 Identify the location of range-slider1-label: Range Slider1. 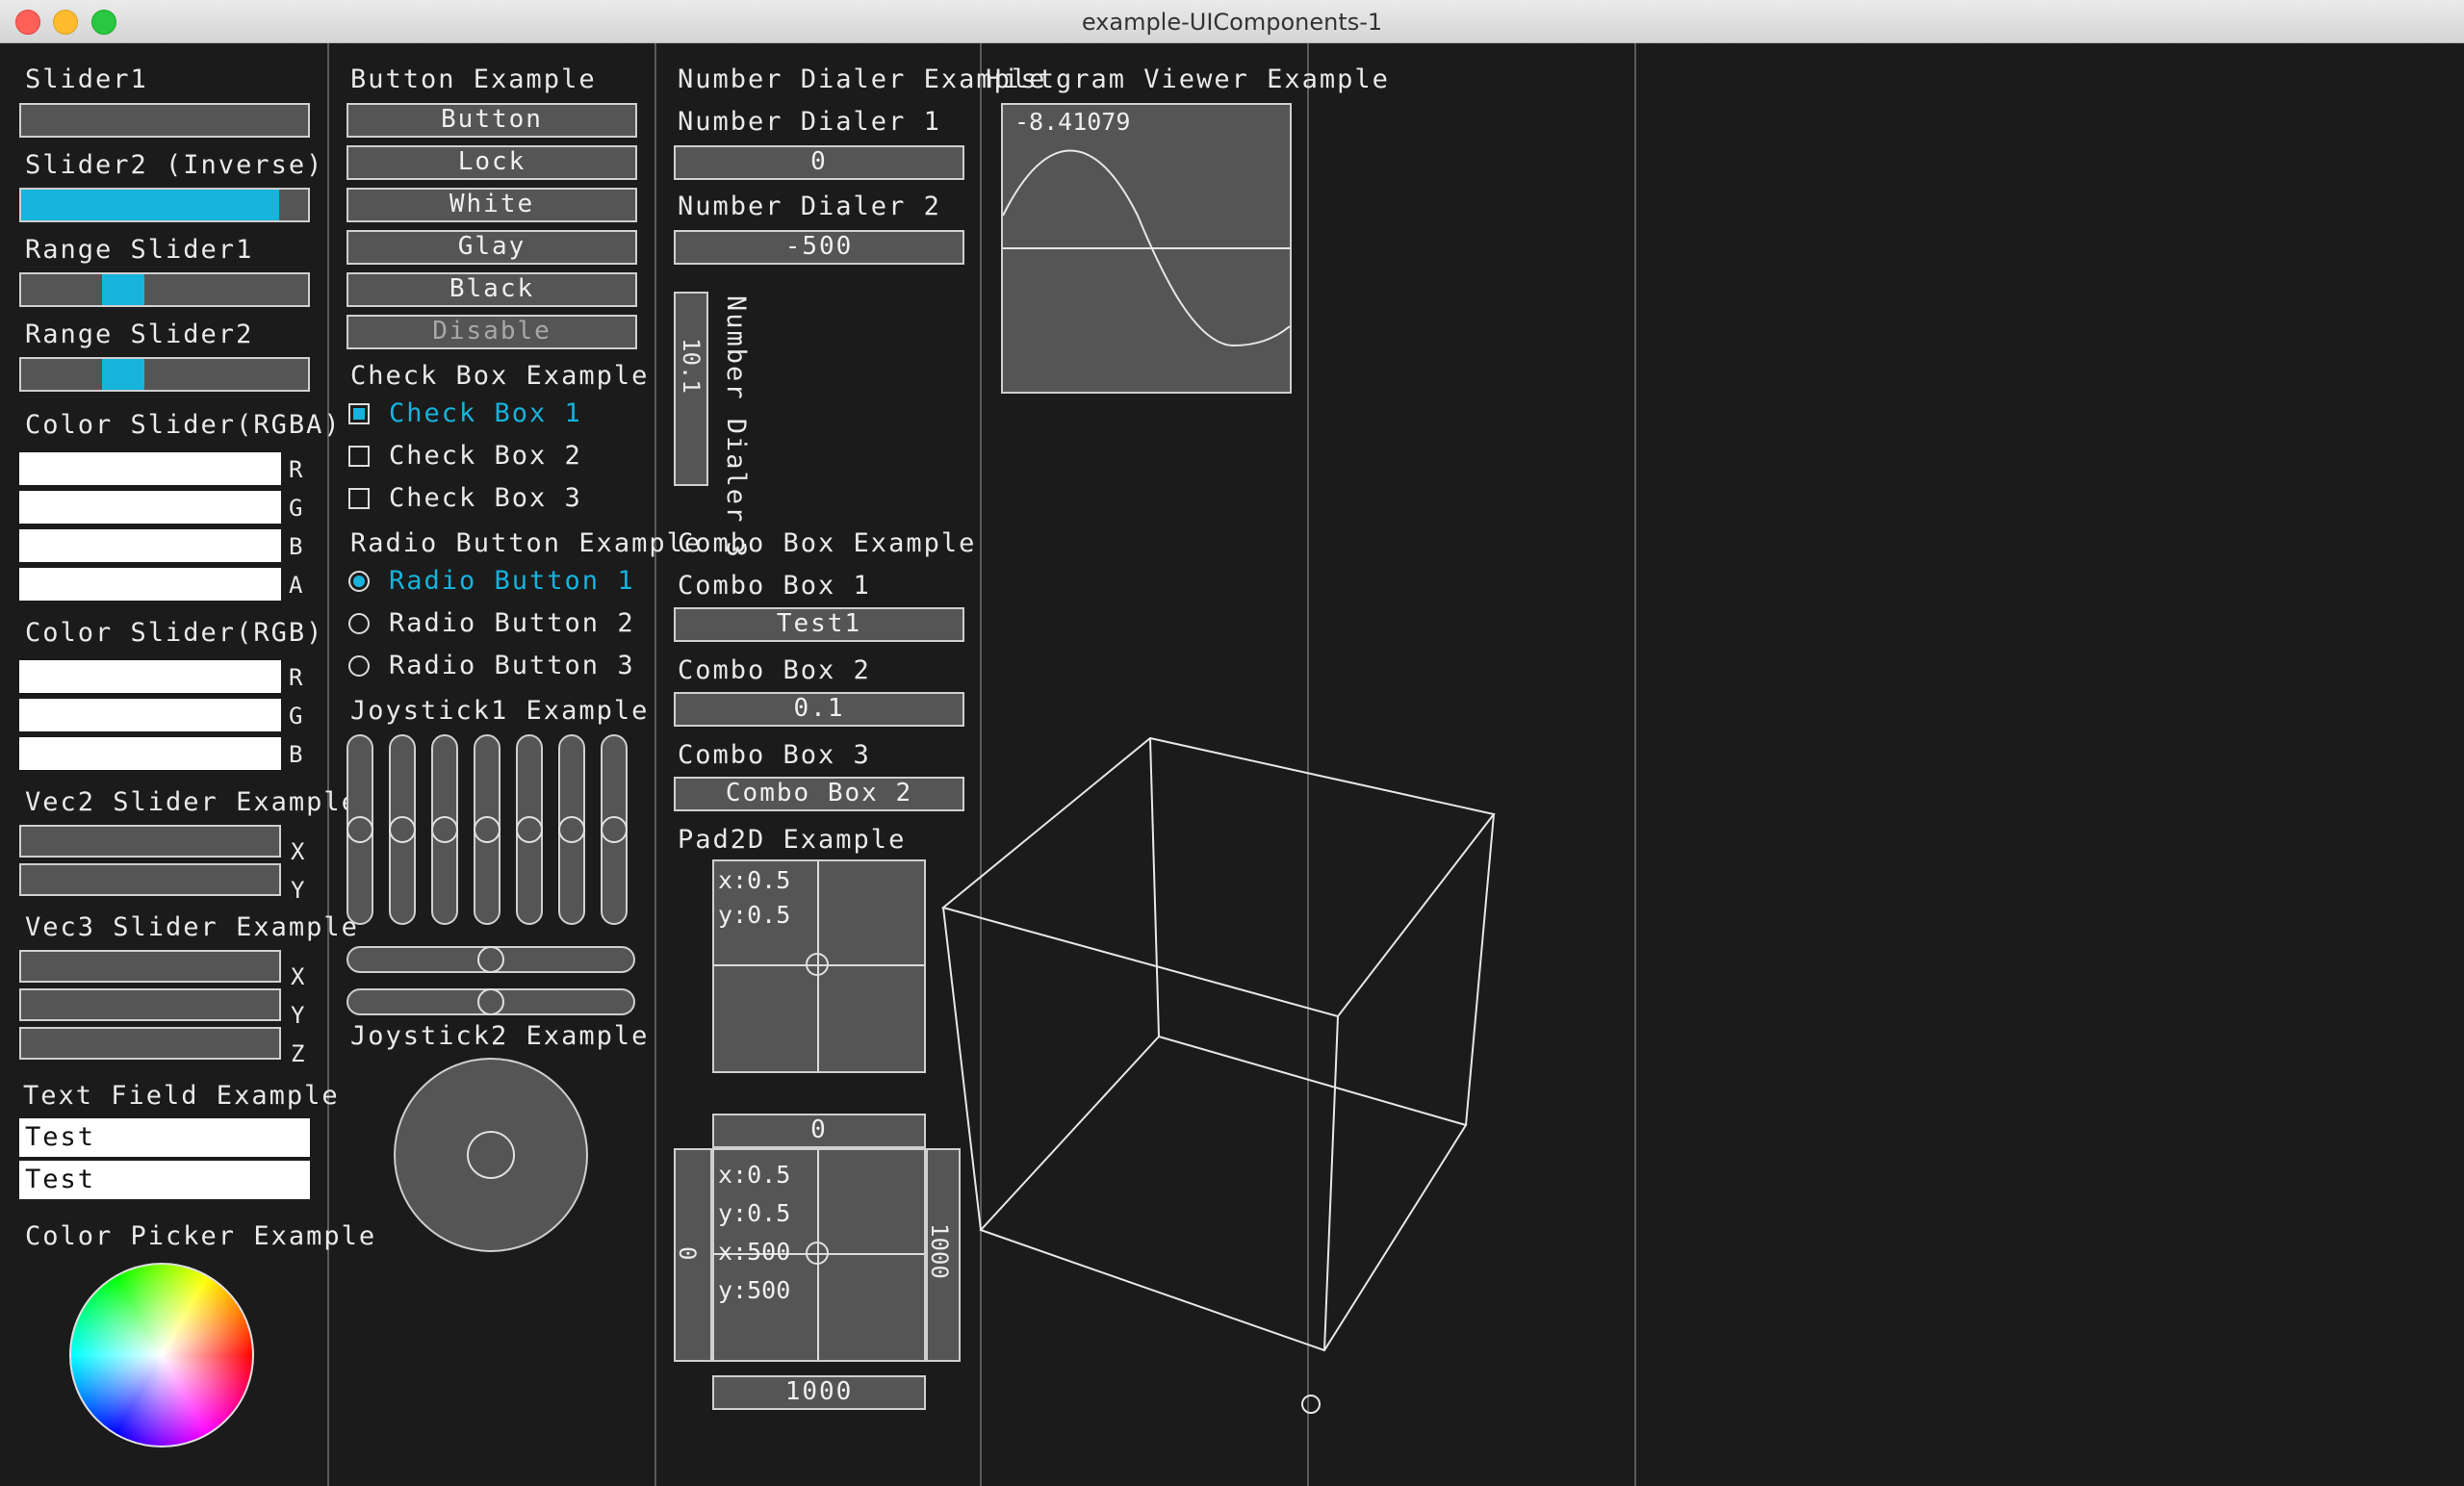
(139, 250).